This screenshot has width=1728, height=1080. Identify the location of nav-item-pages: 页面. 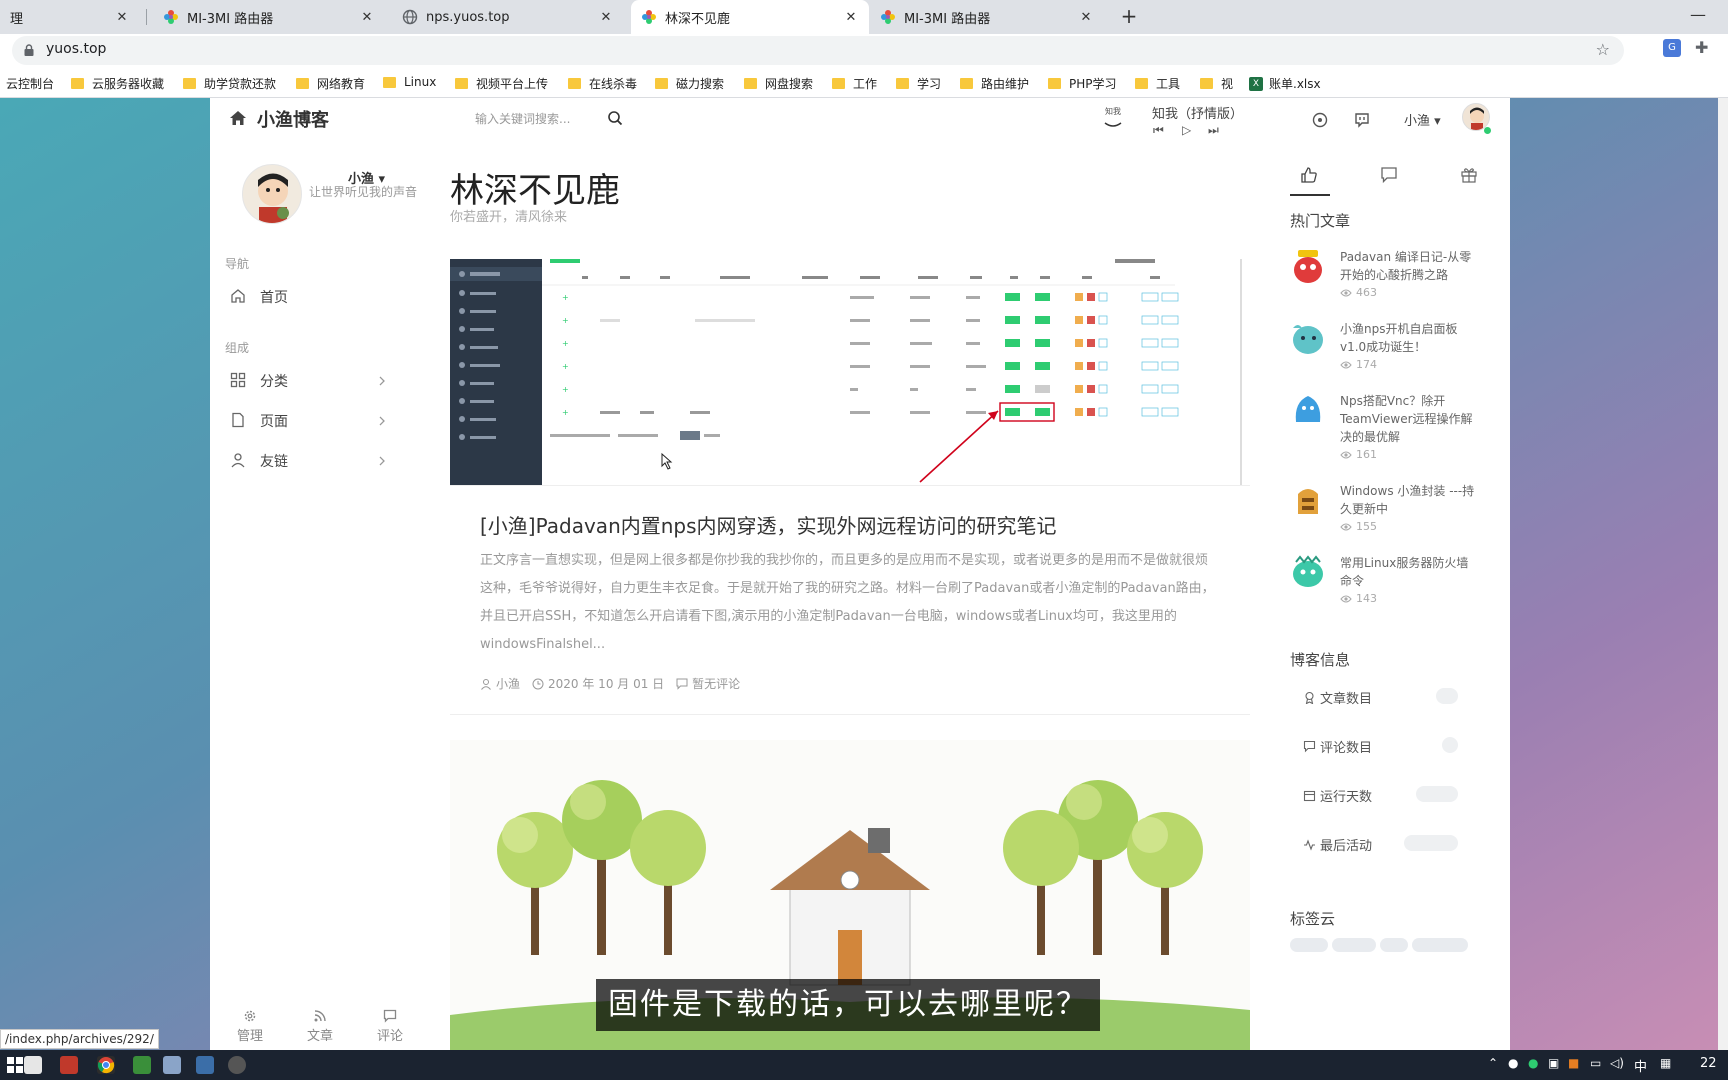
(310, 421).